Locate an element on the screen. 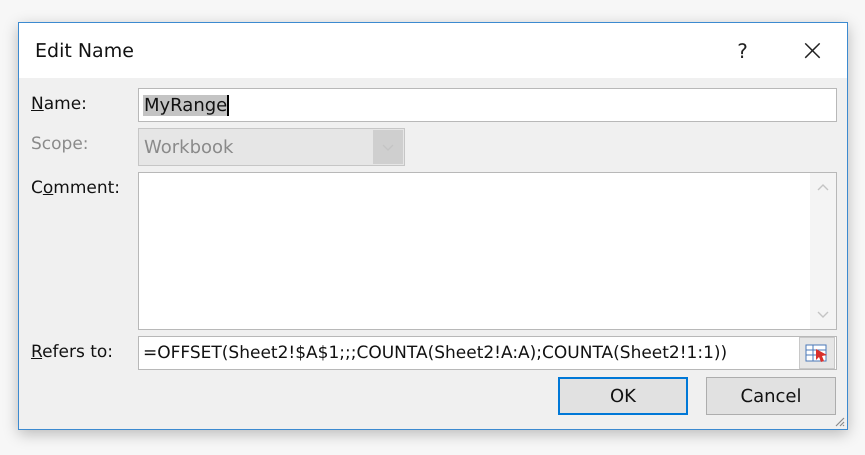 The height and width of the screenshot is (455, 865). ok-button: OK is located at coordinates (623, 396).